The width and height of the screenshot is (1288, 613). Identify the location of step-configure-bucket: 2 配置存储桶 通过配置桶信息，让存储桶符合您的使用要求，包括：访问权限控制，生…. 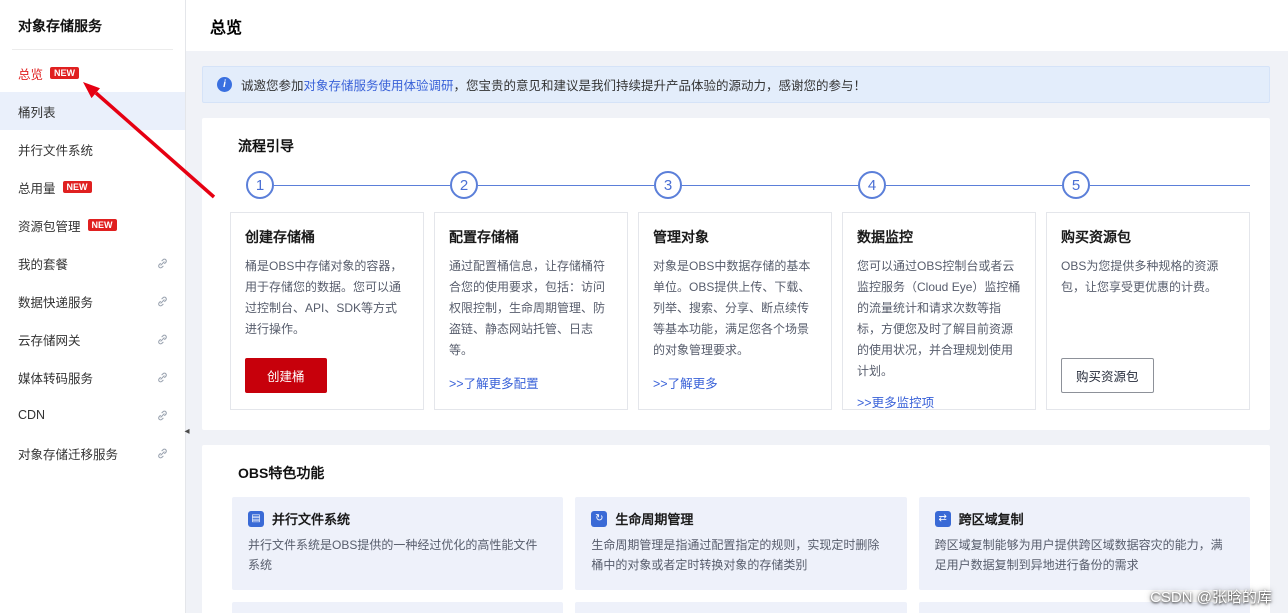
(536, 290).